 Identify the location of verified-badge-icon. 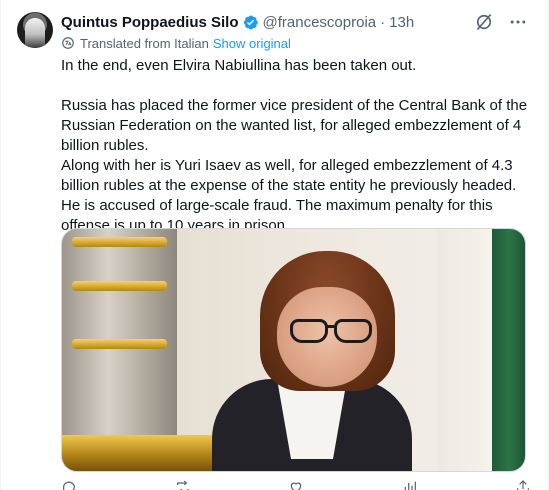
(250, 22).